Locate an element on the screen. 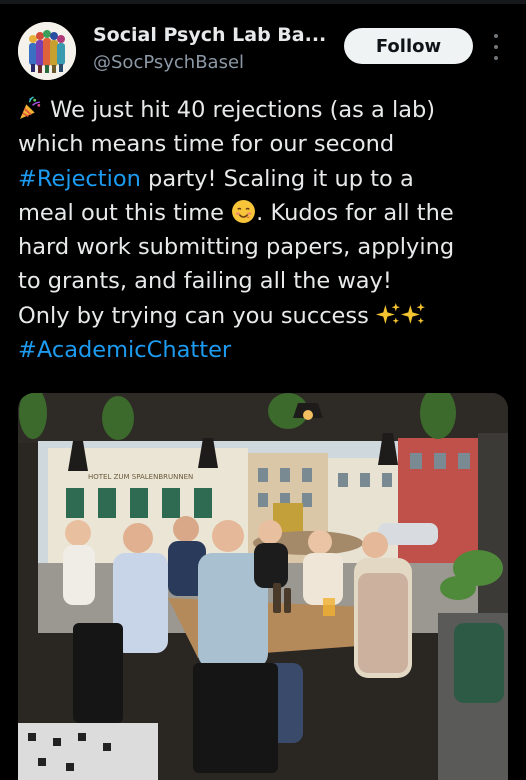  smiling-face-icon is located at coordinates (243, 211).